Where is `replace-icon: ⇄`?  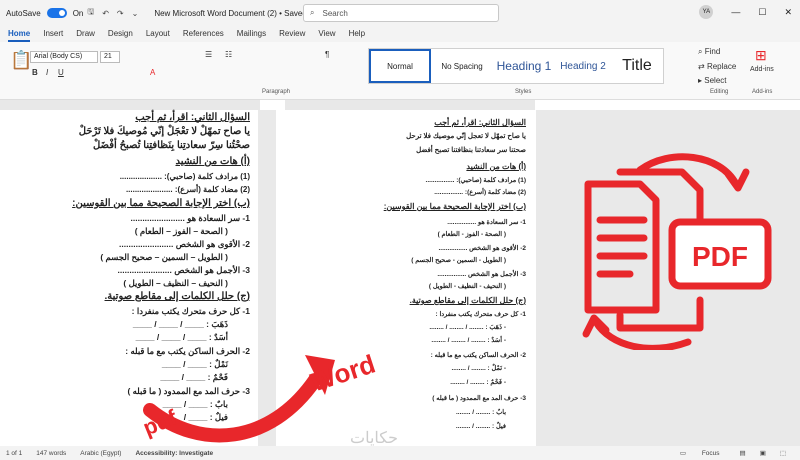 replace-icon: ⇄ is located at coordinates (702, 66).